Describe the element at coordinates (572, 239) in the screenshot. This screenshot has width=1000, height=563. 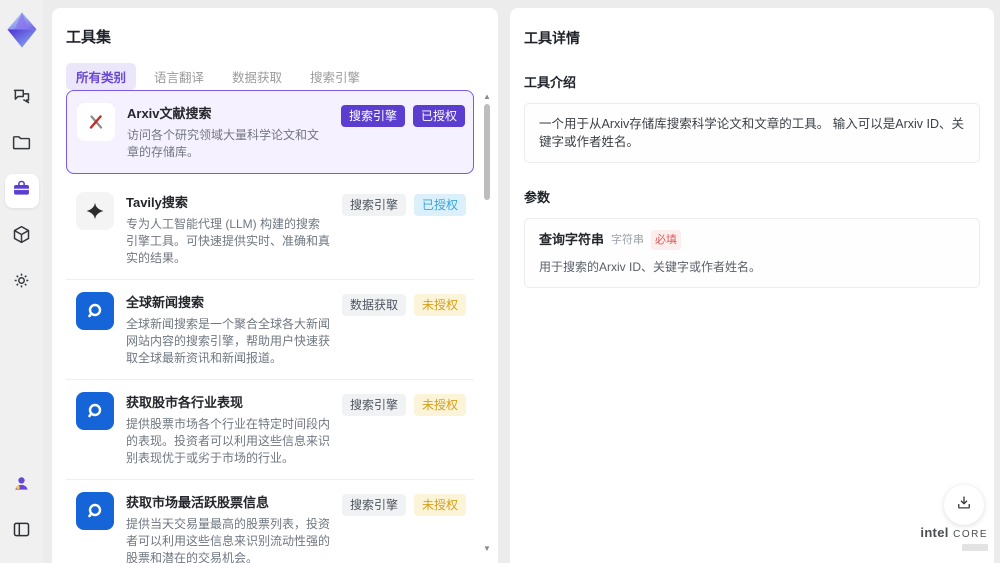
I see `param-name: 查询字符串` at that location.